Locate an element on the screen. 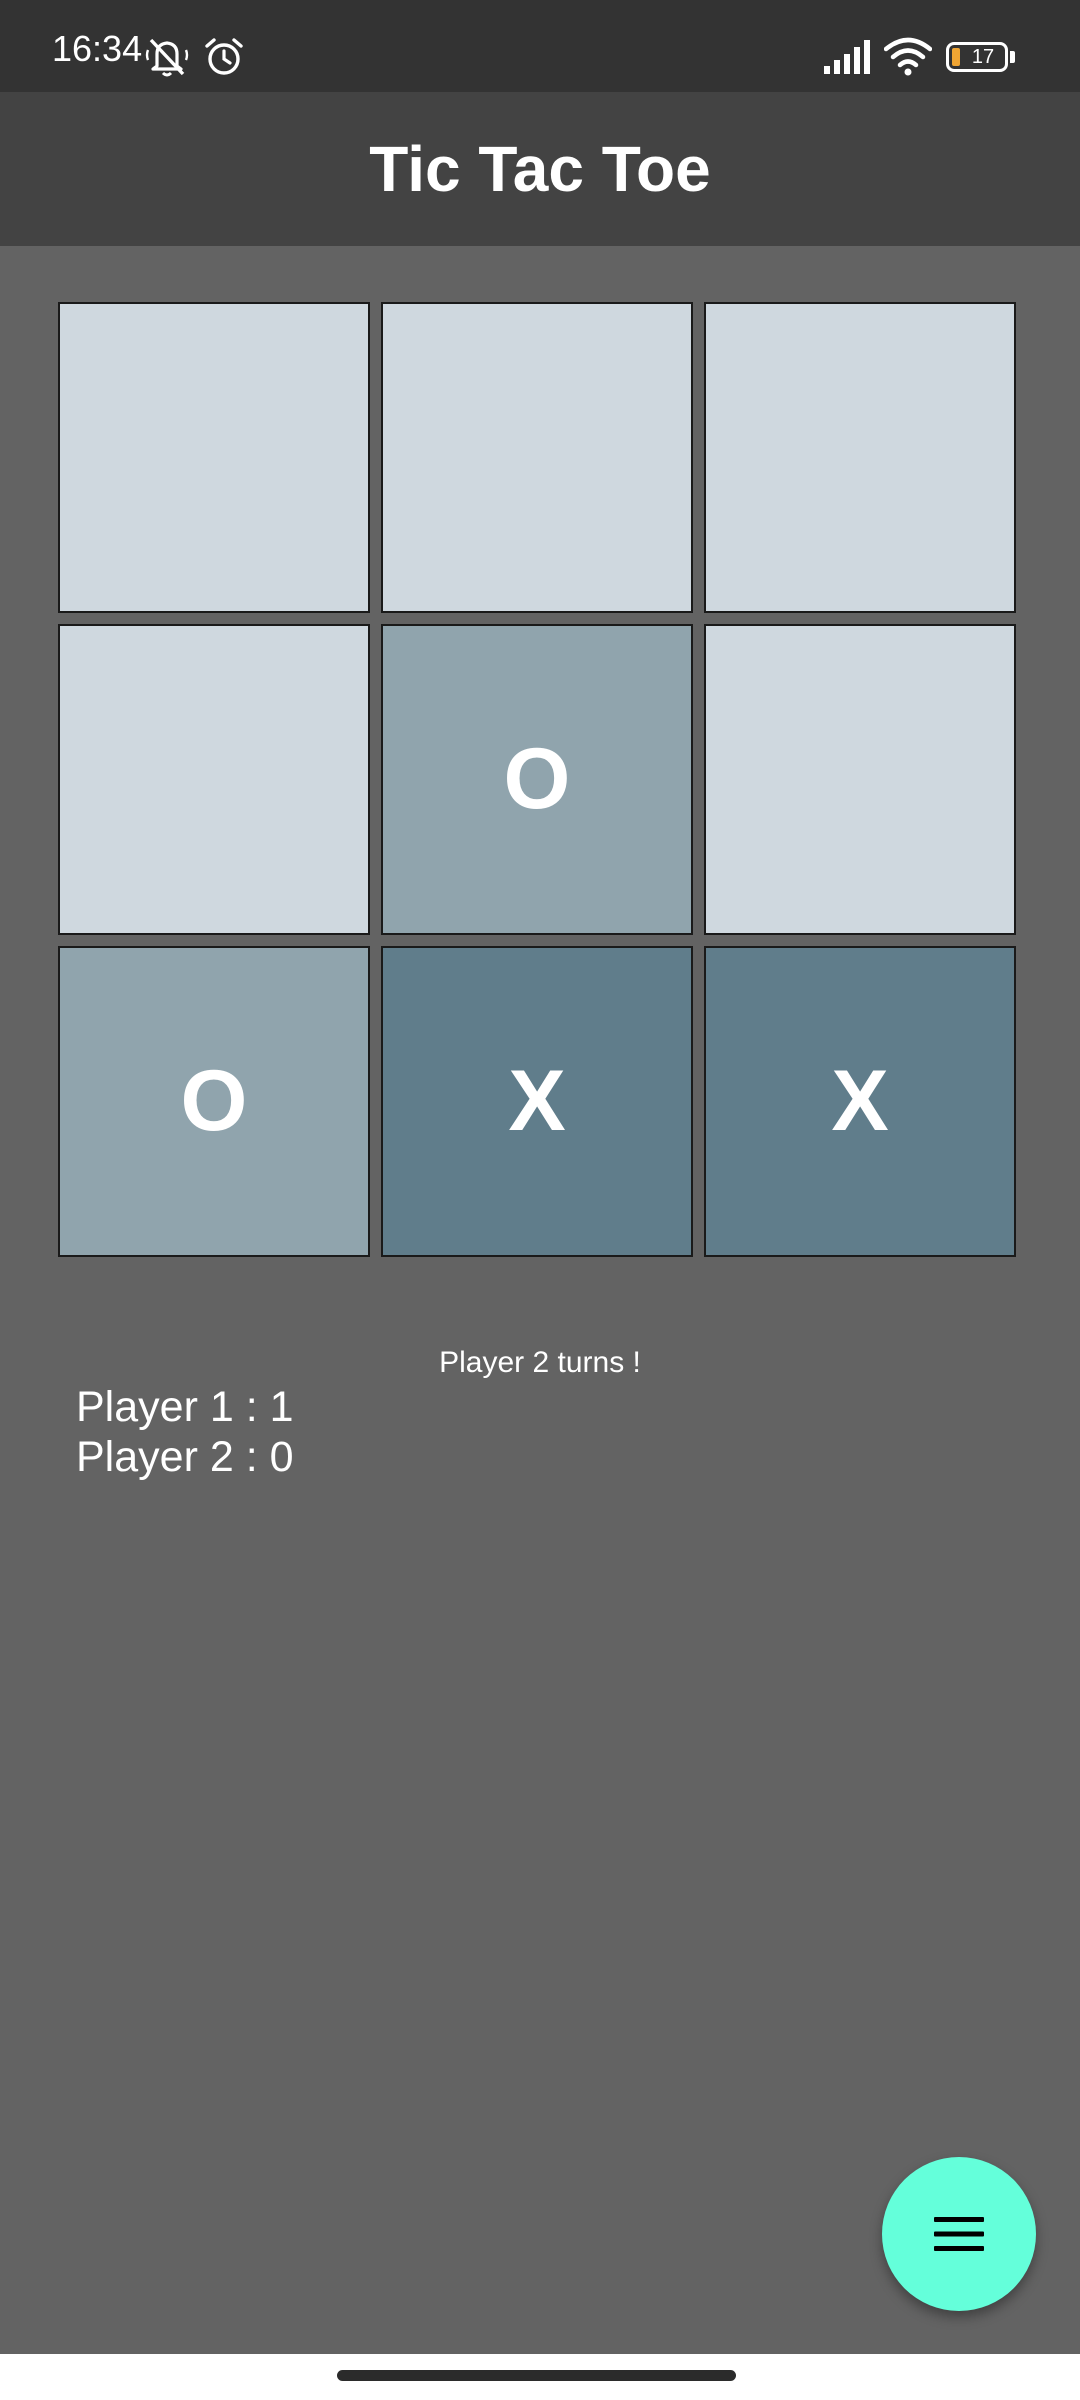 The image size is (1080, 2400). menu-icon is located at coordinates (959, 2234).